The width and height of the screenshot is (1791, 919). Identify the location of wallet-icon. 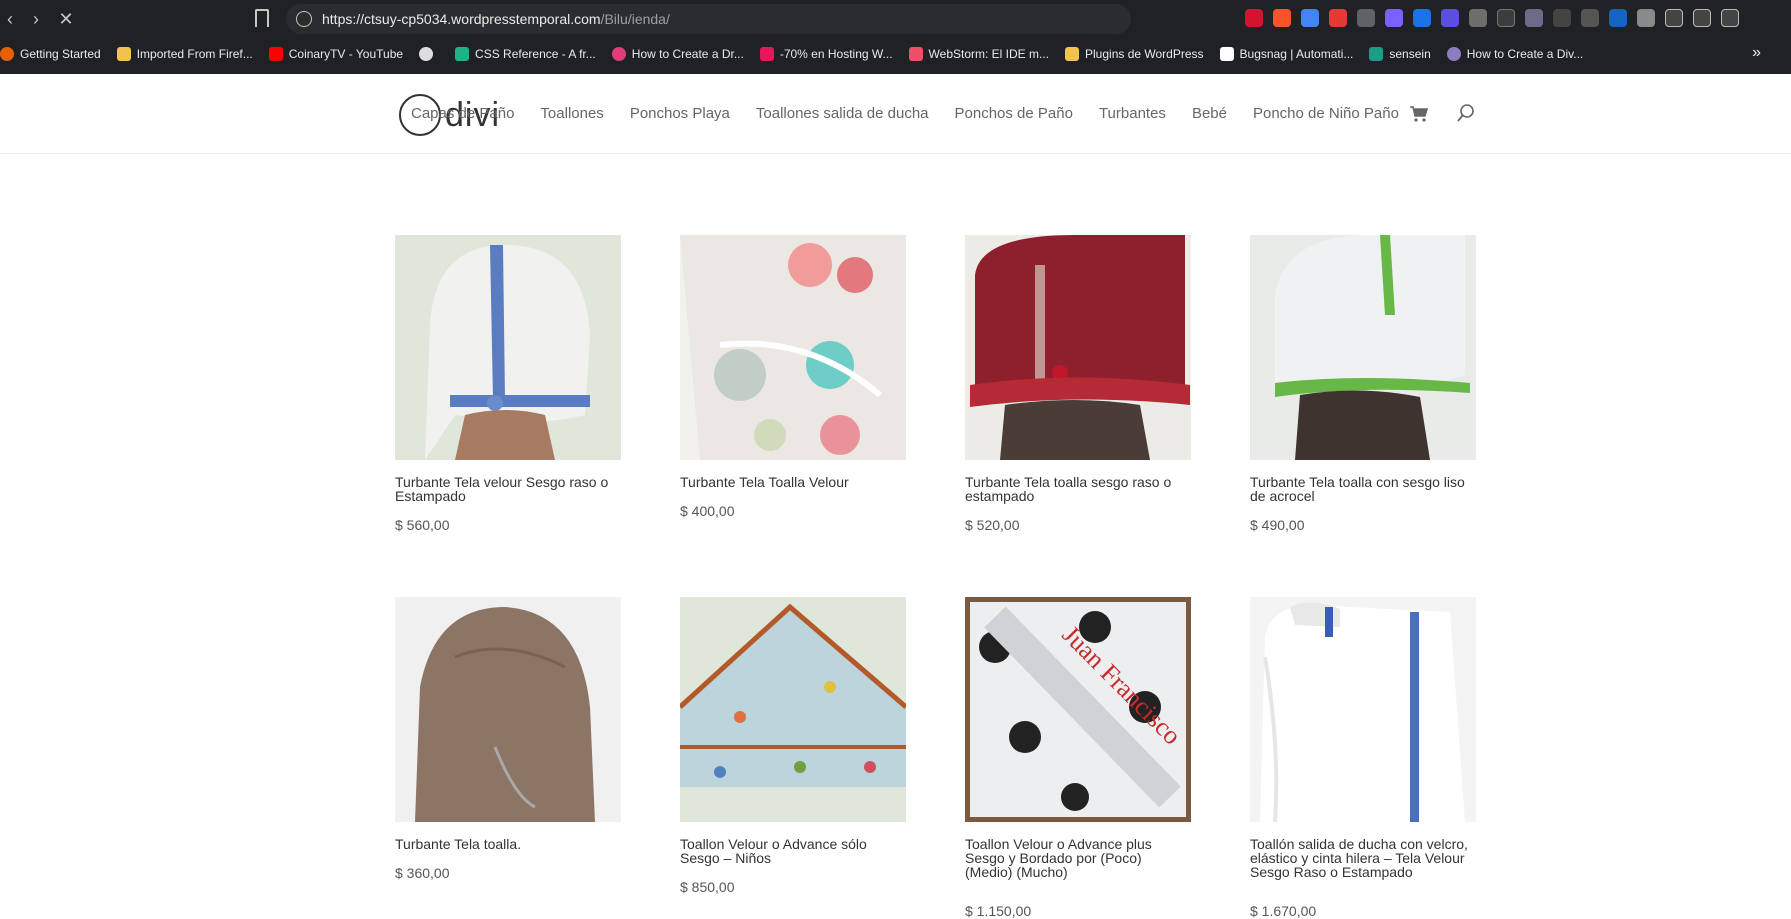
(1730, 18).